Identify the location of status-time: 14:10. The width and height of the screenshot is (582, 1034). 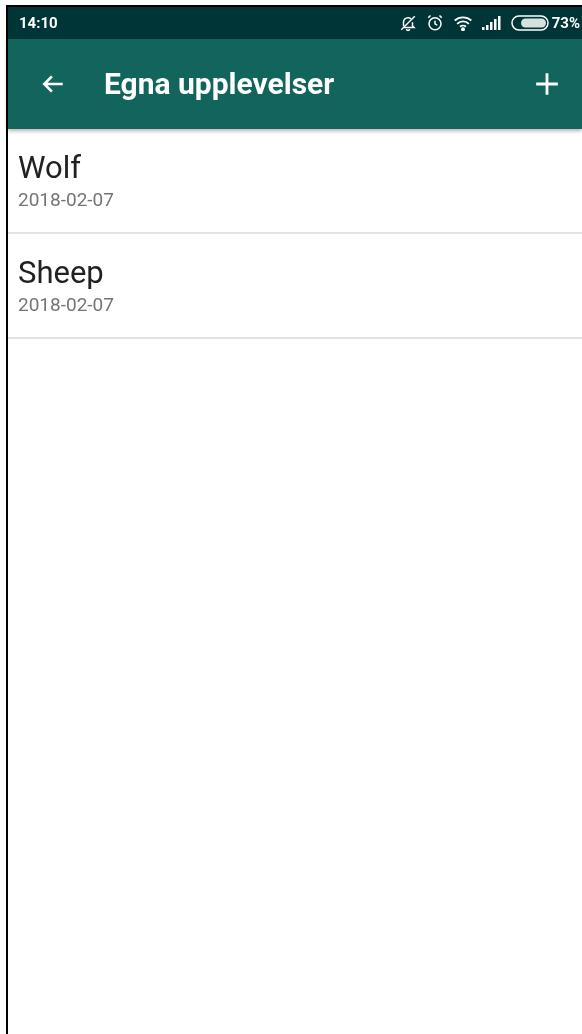
(38, 23).